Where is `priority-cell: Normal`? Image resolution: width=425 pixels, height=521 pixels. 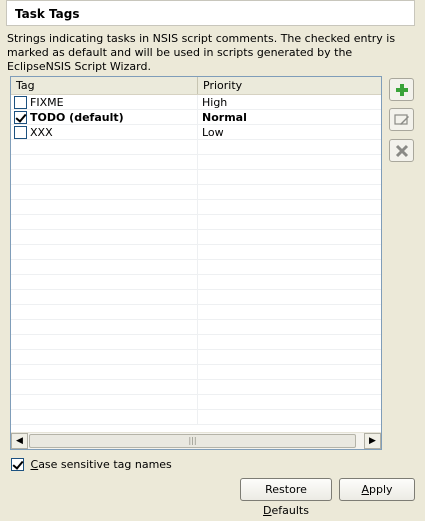 priority-cell: Normal is located at coordinates (224, 117).